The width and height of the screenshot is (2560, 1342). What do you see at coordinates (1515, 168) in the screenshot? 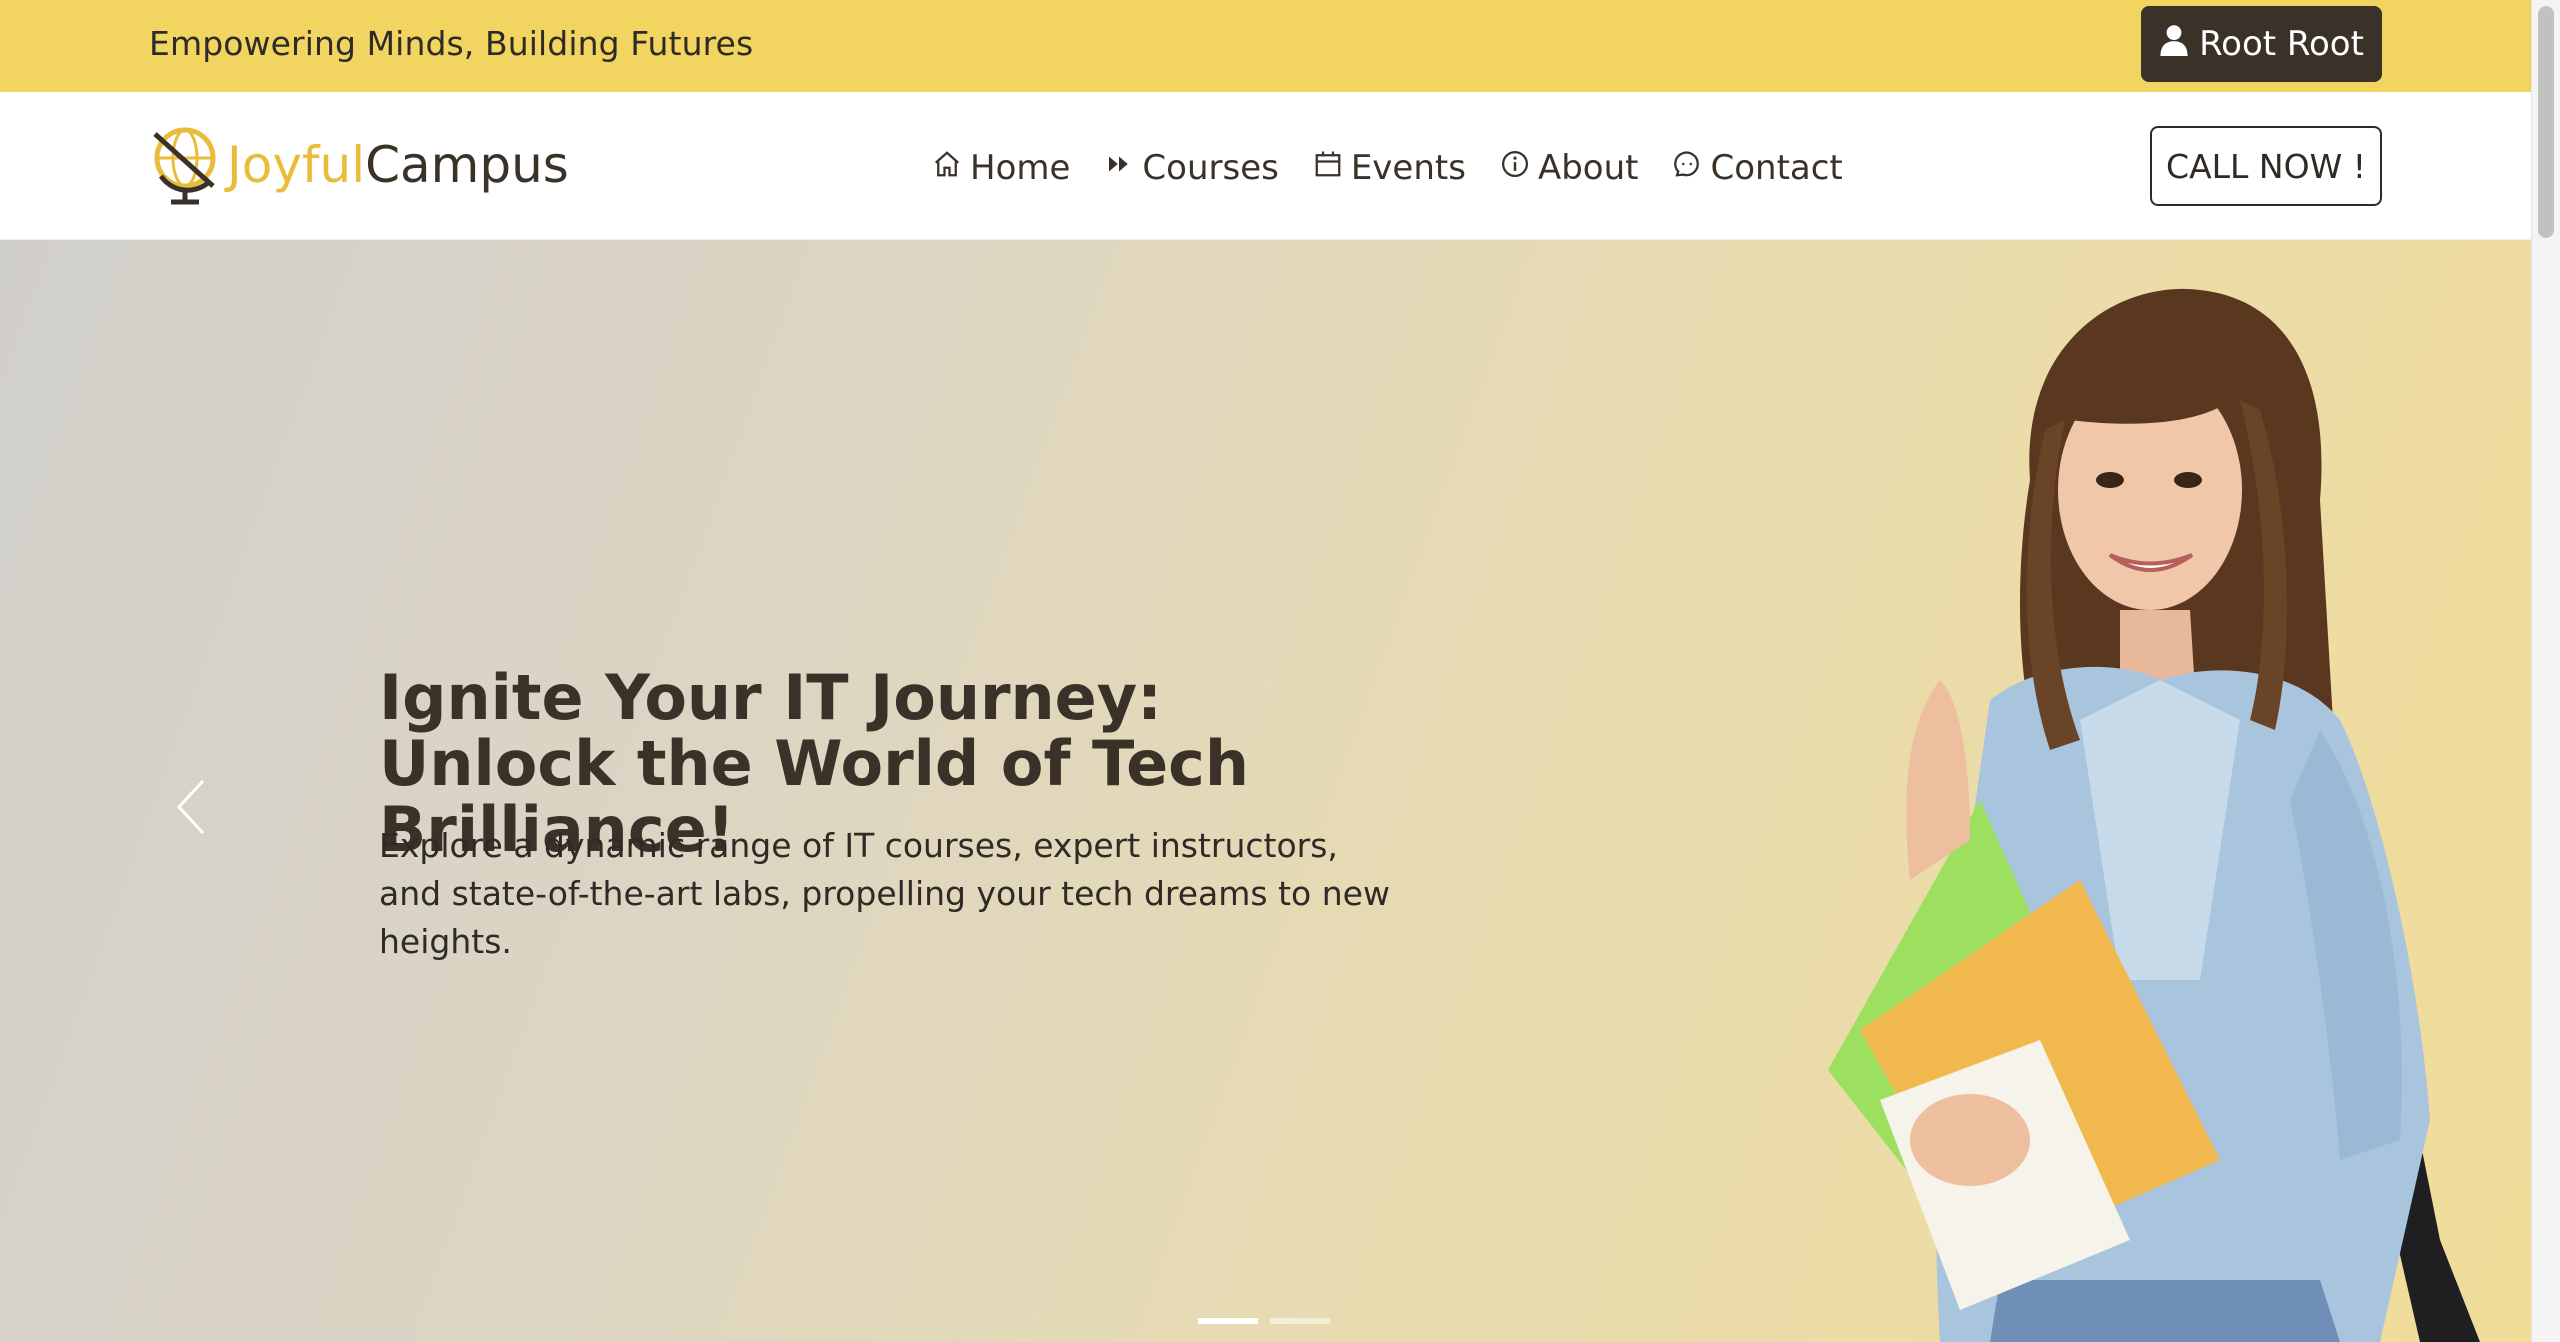
I see `info-icon` at bounding box center [1515, 168].